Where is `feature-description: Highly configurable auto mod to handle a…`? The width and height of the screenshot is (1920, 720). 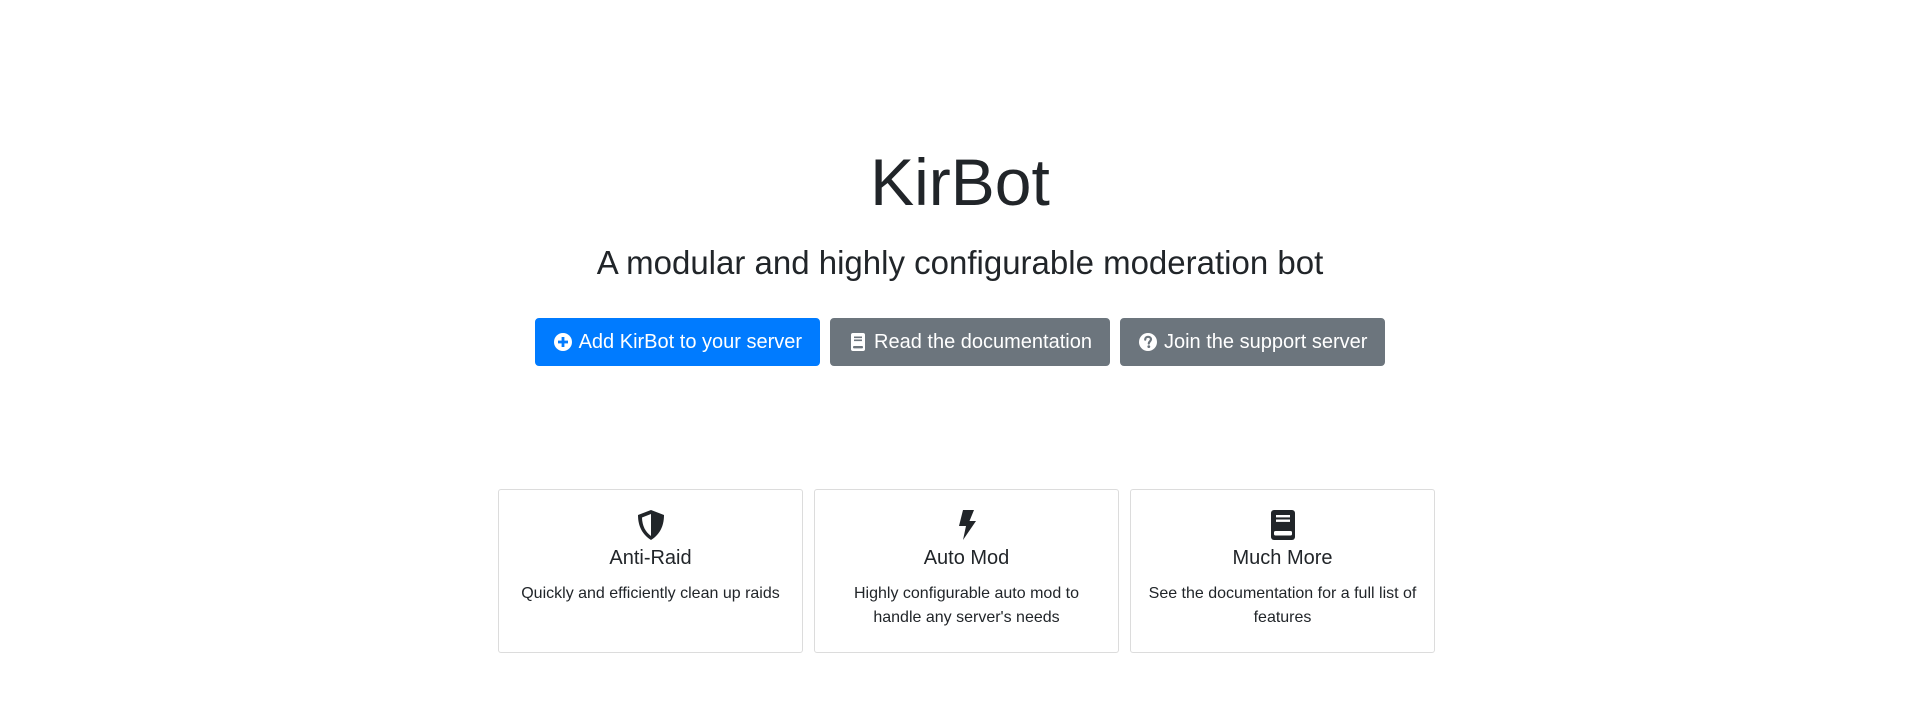 feature-description: Highly configurable auto mod to handle a… is located at coordinates (966, 605).